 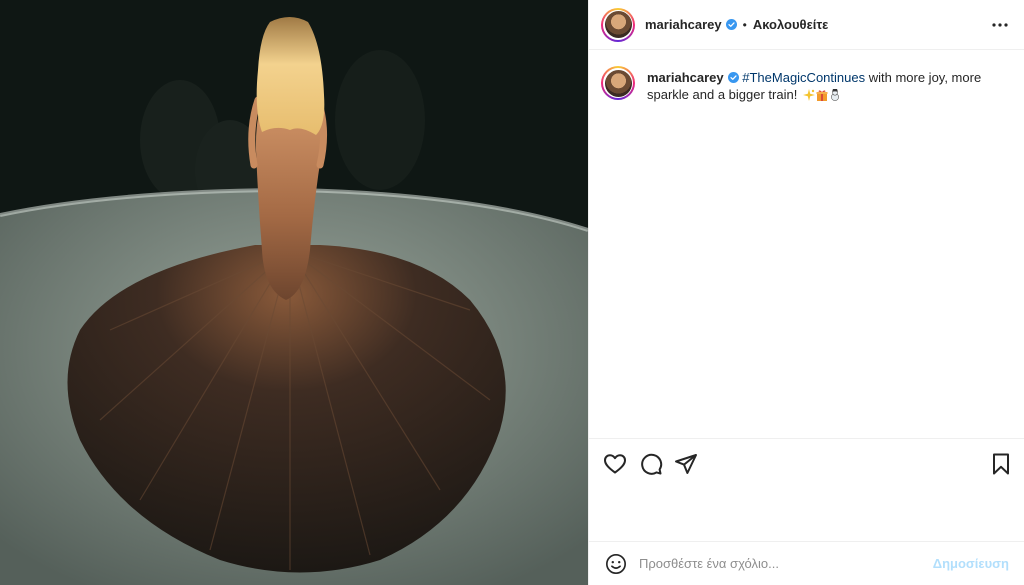 I want to click on bookmark-icon, so click(x=1001, y=464).